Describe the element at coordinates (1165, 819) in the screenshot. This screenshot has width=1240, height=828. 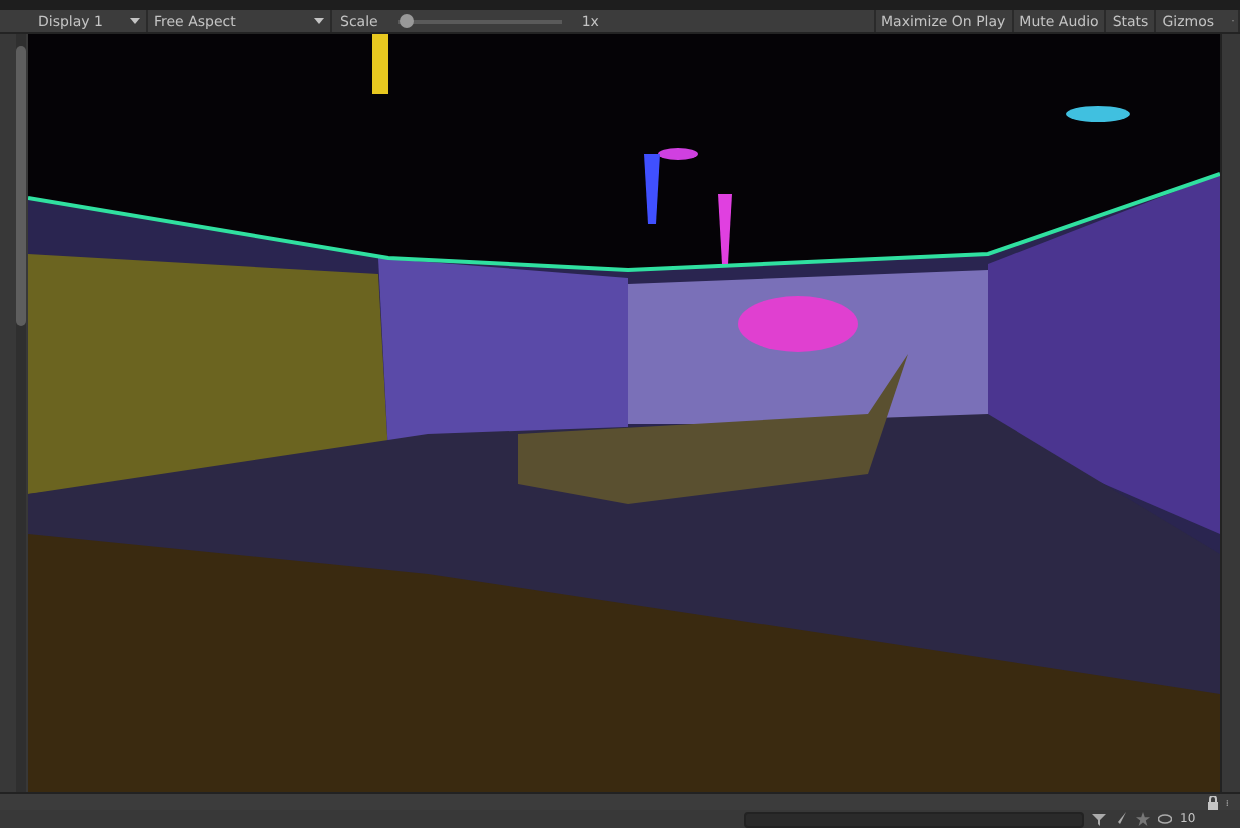
I see `eye-icon` at that location.